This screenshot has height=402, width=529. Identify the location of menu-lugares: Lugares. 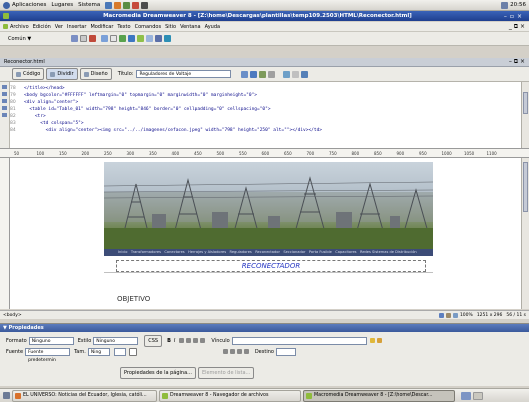
(62, 5).